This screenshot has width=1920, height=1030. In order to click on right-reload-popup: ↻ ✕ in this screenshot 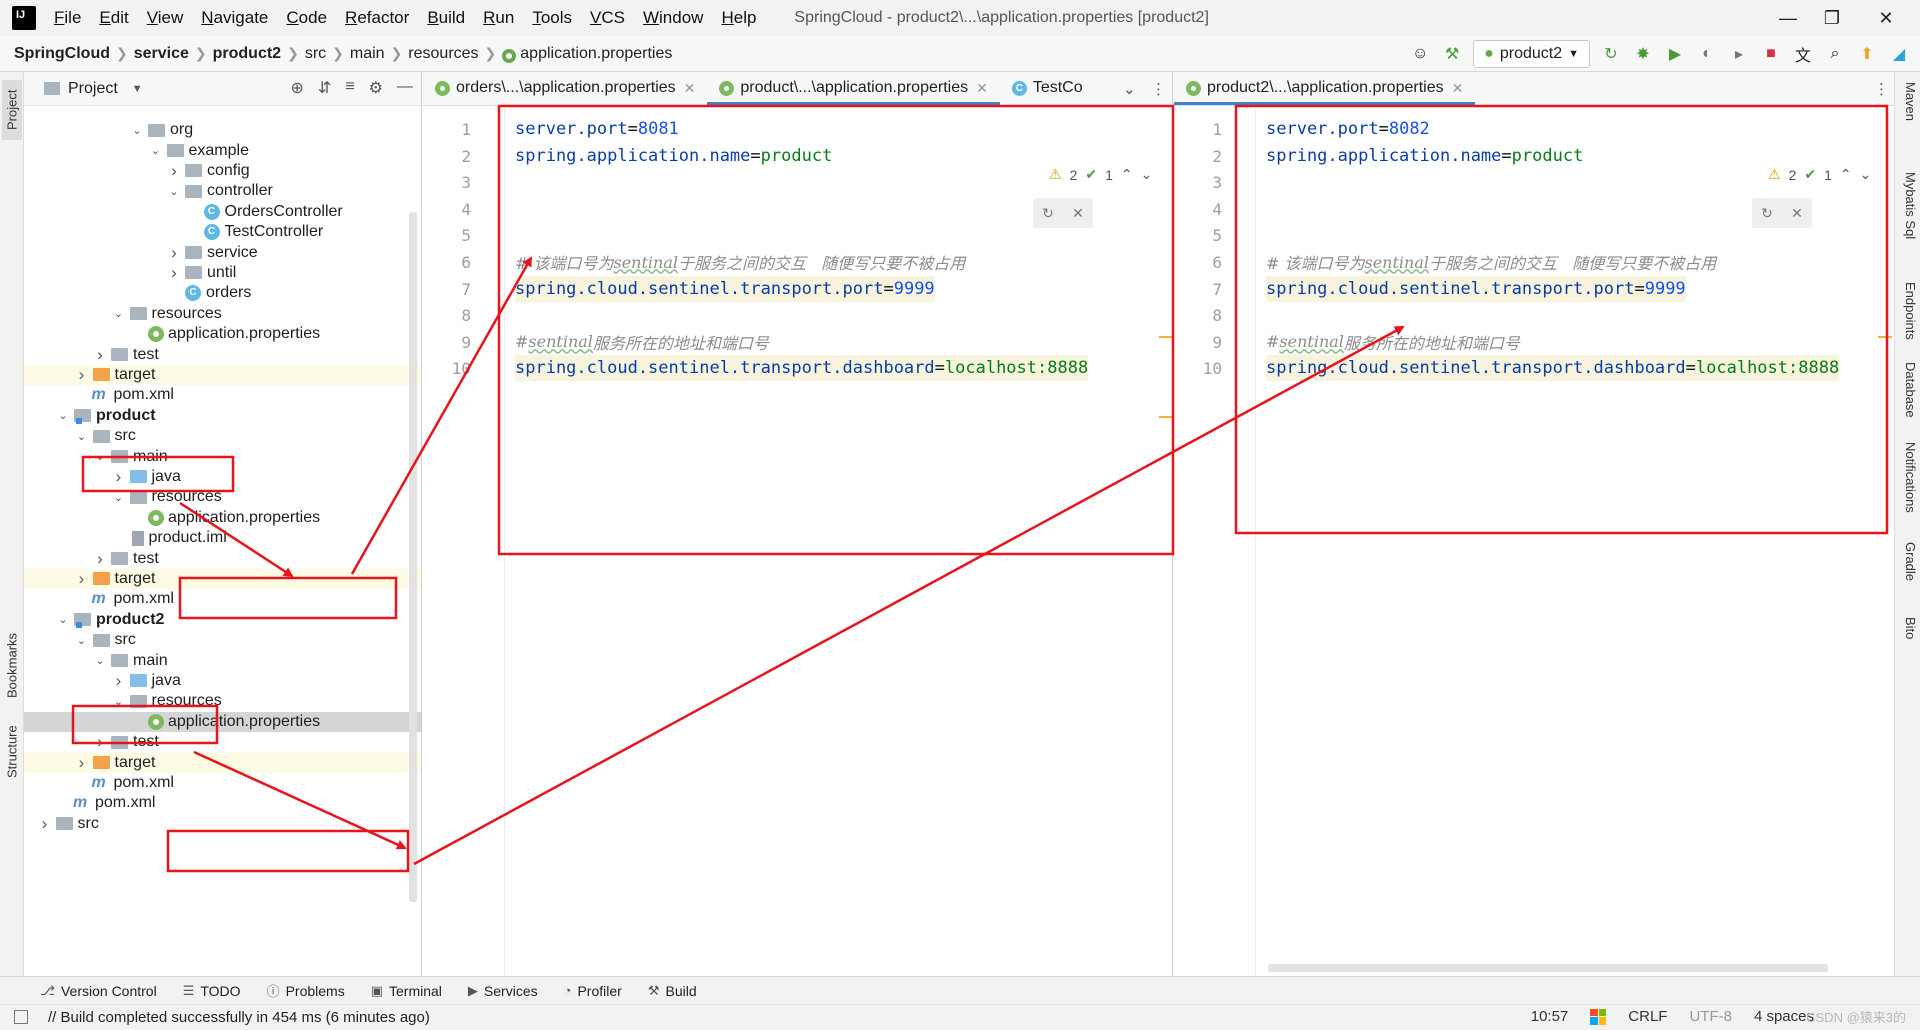, I will do `click(1782, 213)`.